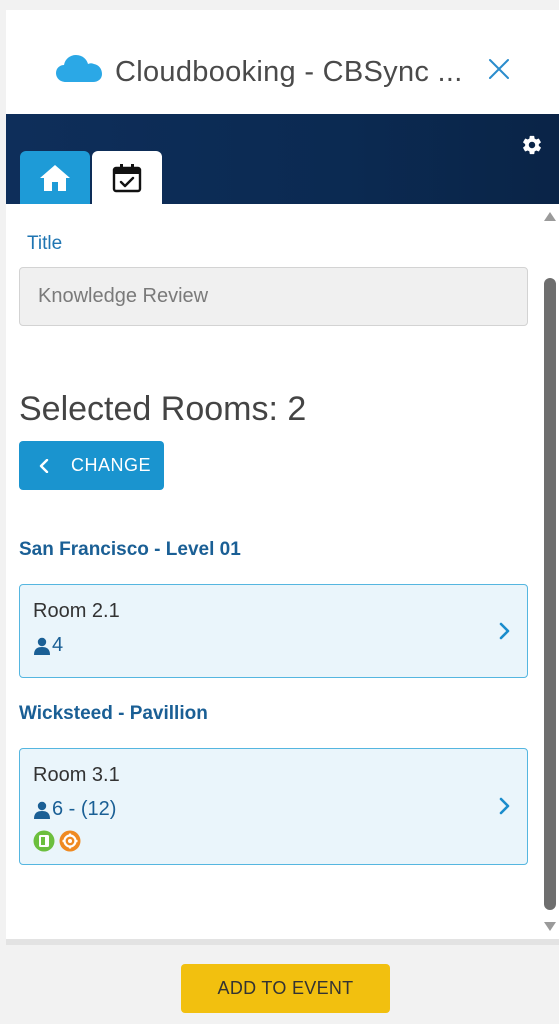 The height and width of the screenshot is (1024, 559). I want to click on tab-home, so click(55, 177).